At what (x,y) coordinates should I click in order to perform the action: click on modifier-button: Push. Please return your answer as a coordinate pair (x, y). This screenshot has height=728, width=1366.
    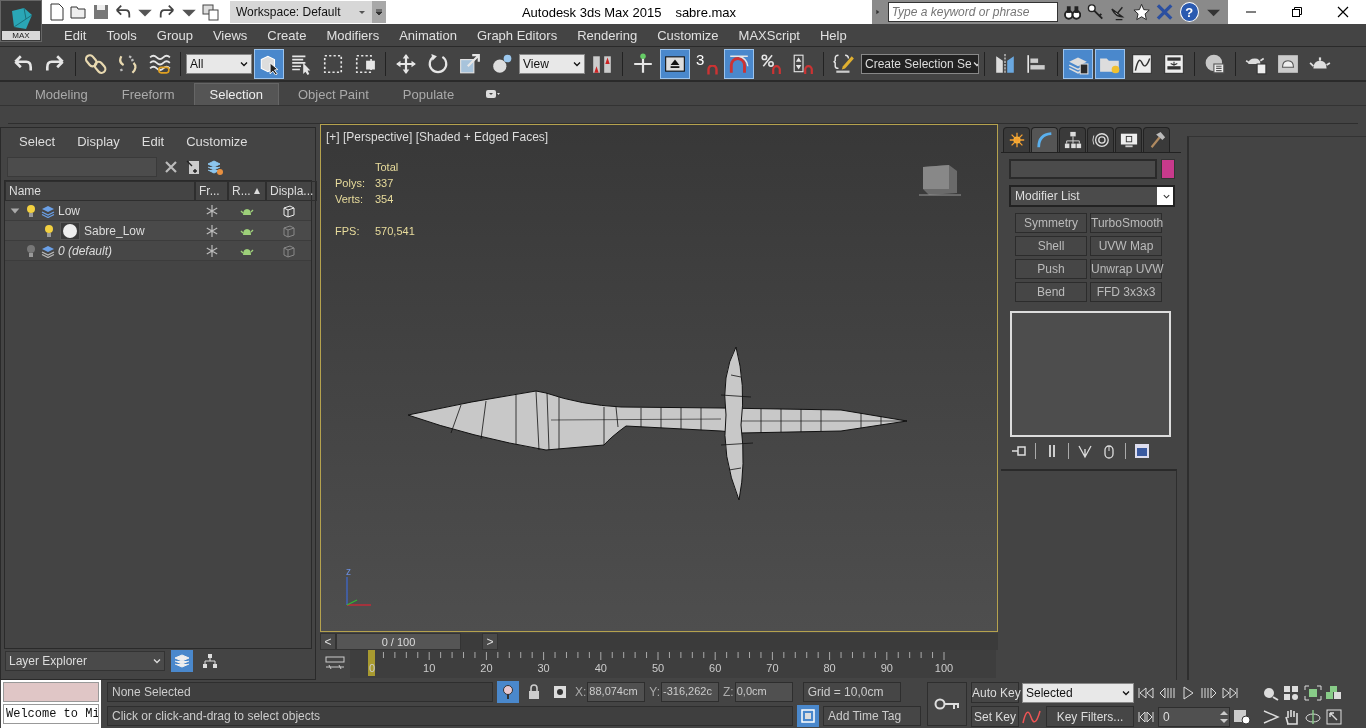
    Looking at the image, I should click on (1051, 269).